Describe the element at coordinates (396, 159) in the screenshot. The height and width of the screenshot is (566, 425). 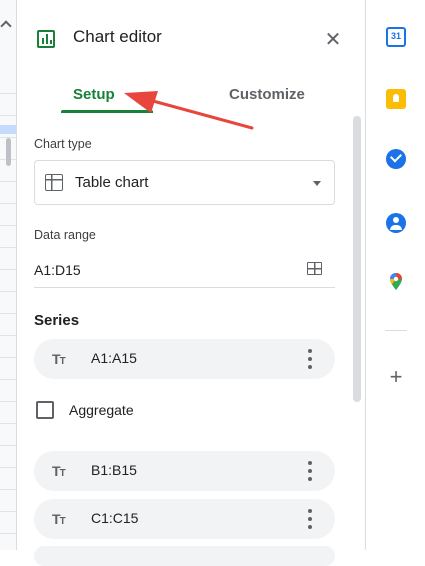
I see `tasks-icon` at that location.